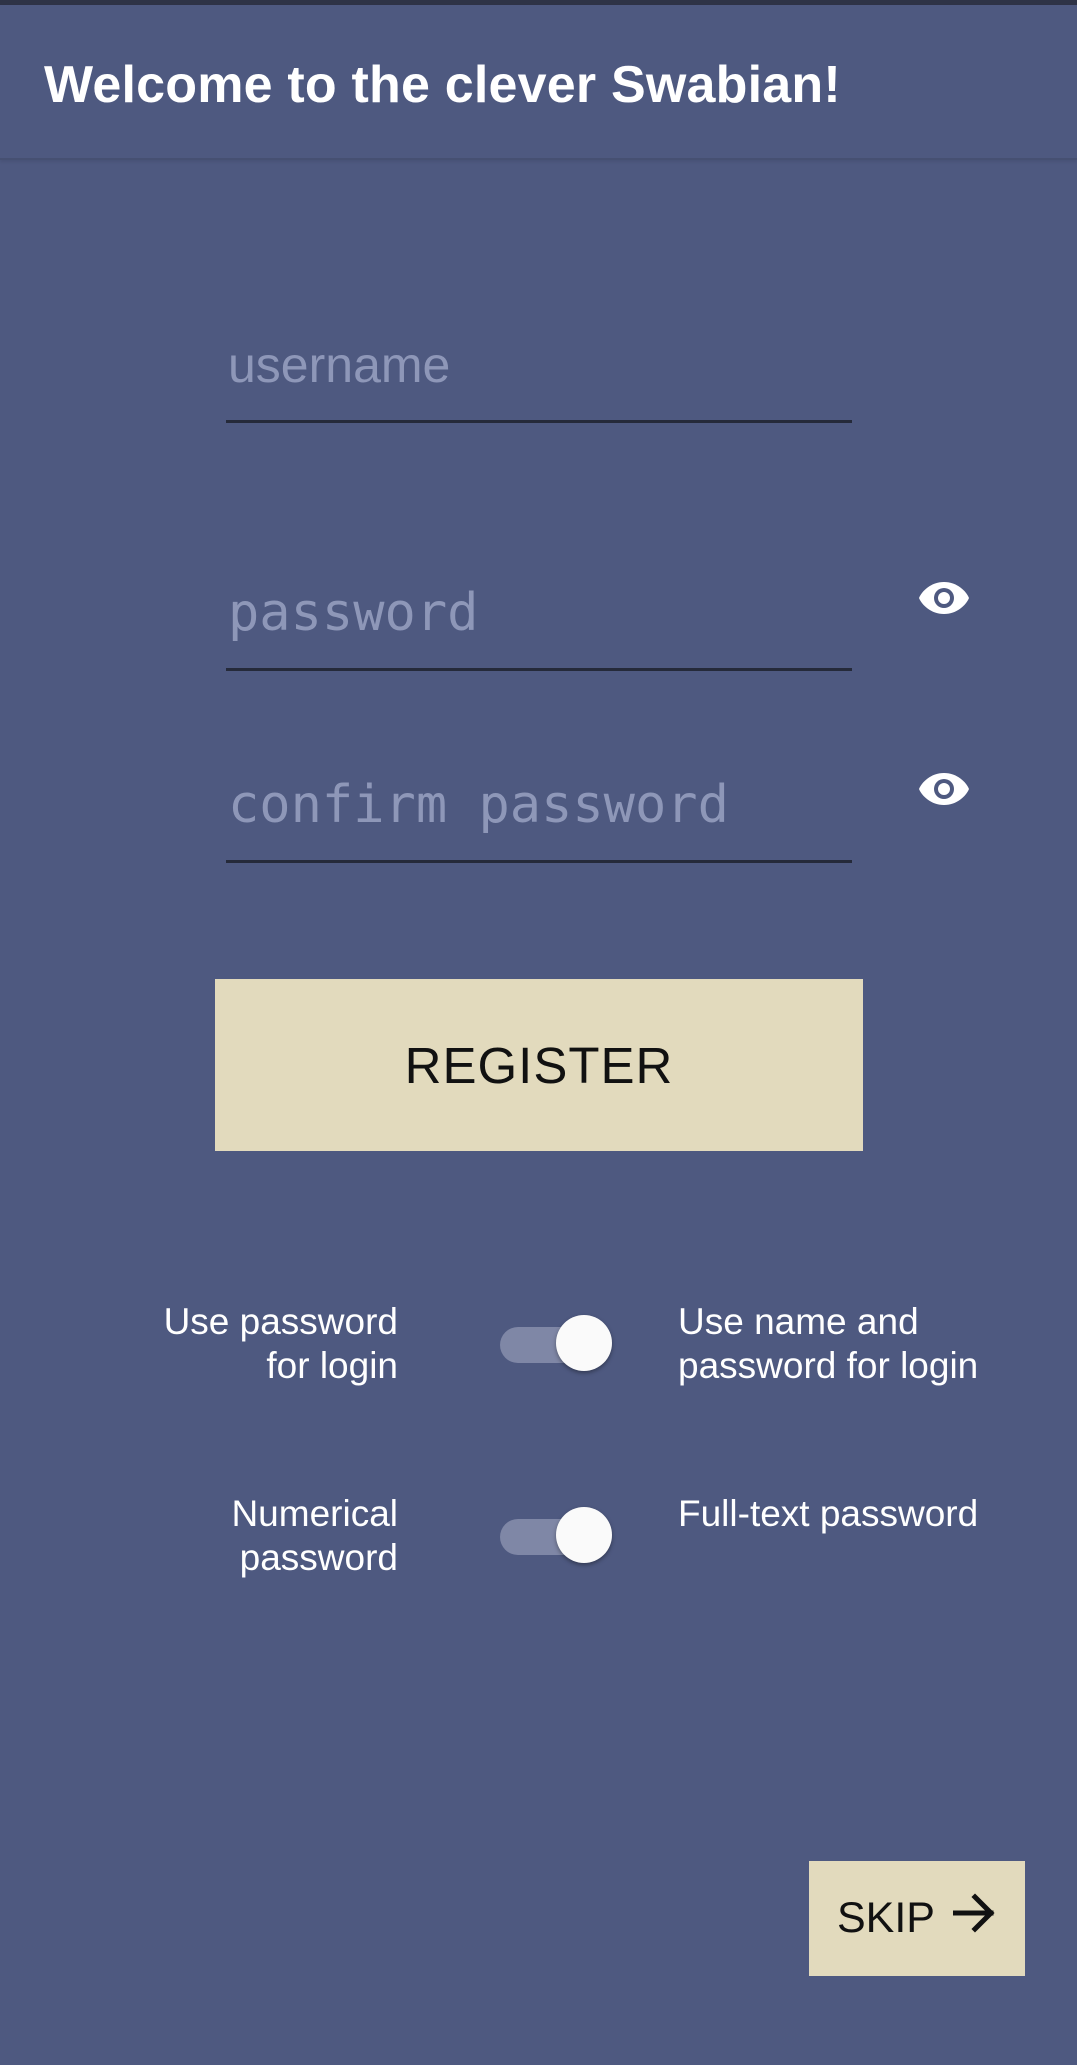  What do you see at coordinates (539, 366) in the screenshot?
I see `username-input` at bounding box center [539, 366].